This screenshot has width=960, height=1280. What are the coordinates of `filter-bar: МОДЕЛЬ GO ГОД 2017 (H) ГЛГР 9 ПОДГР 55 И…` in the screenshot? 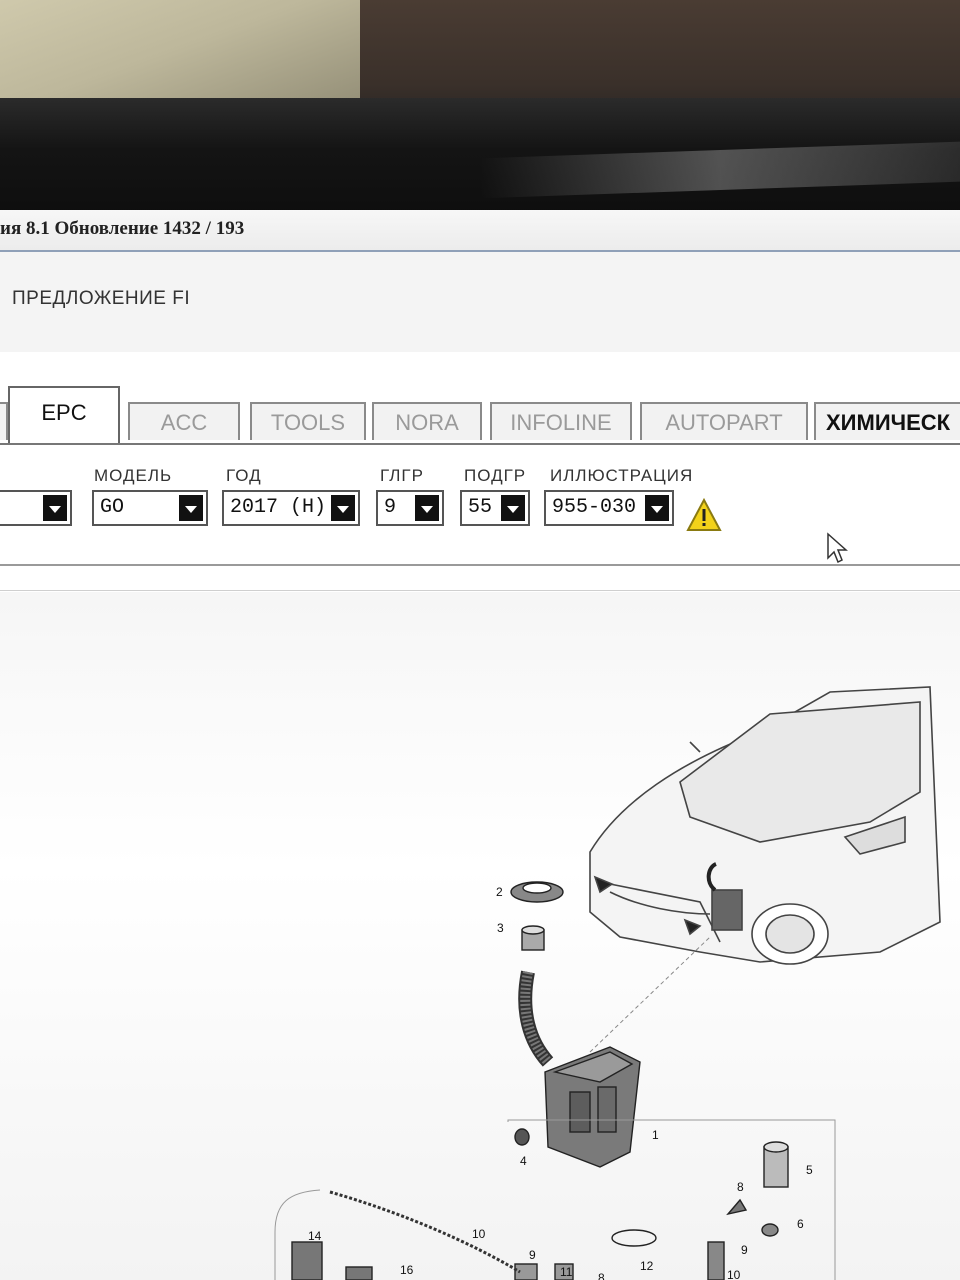 It's located at (480, 501).